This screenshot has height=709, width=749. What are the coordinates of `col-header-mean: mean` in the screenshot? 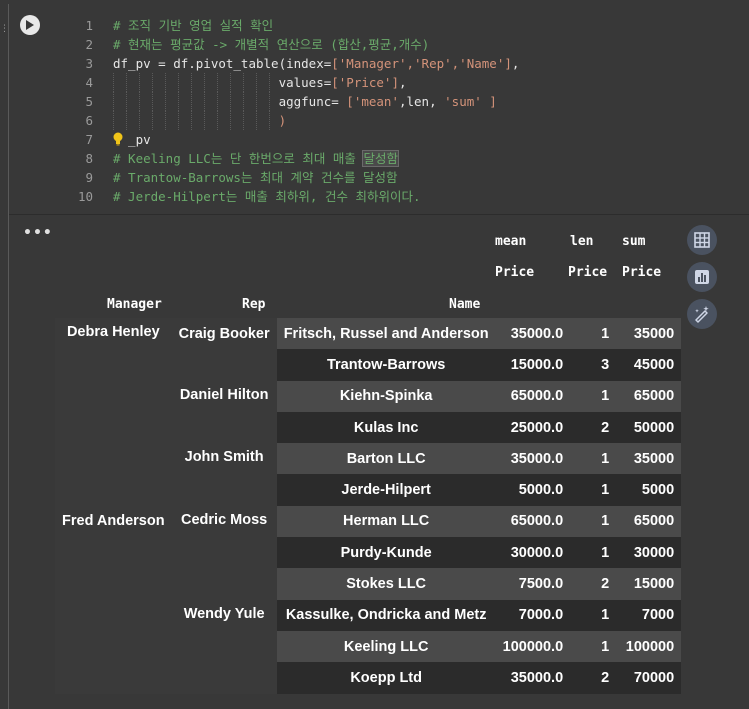 It's located at (511, 241).